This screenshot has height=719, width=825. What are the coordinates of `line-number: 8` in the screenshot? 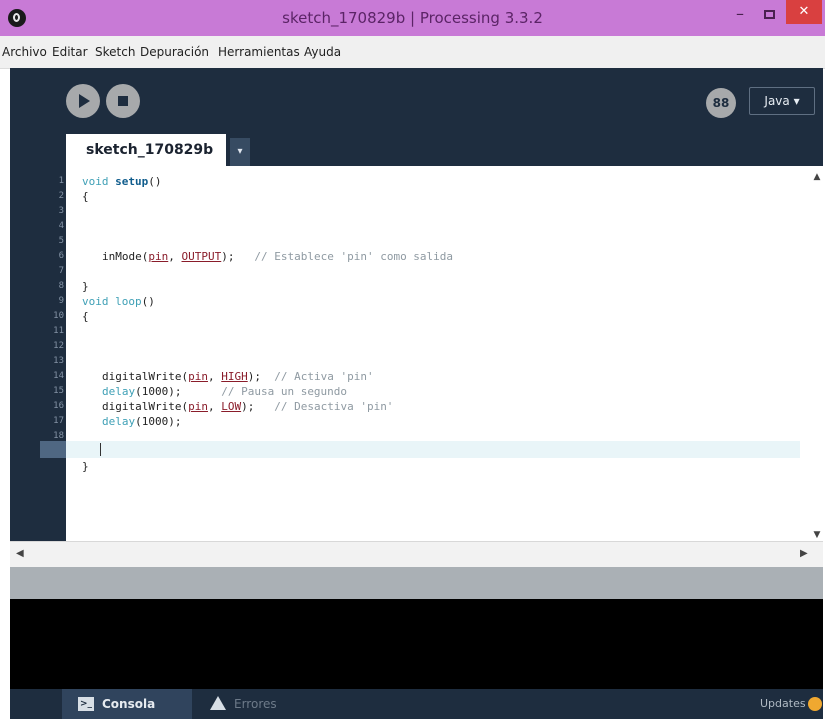 It's located at (61, 286).